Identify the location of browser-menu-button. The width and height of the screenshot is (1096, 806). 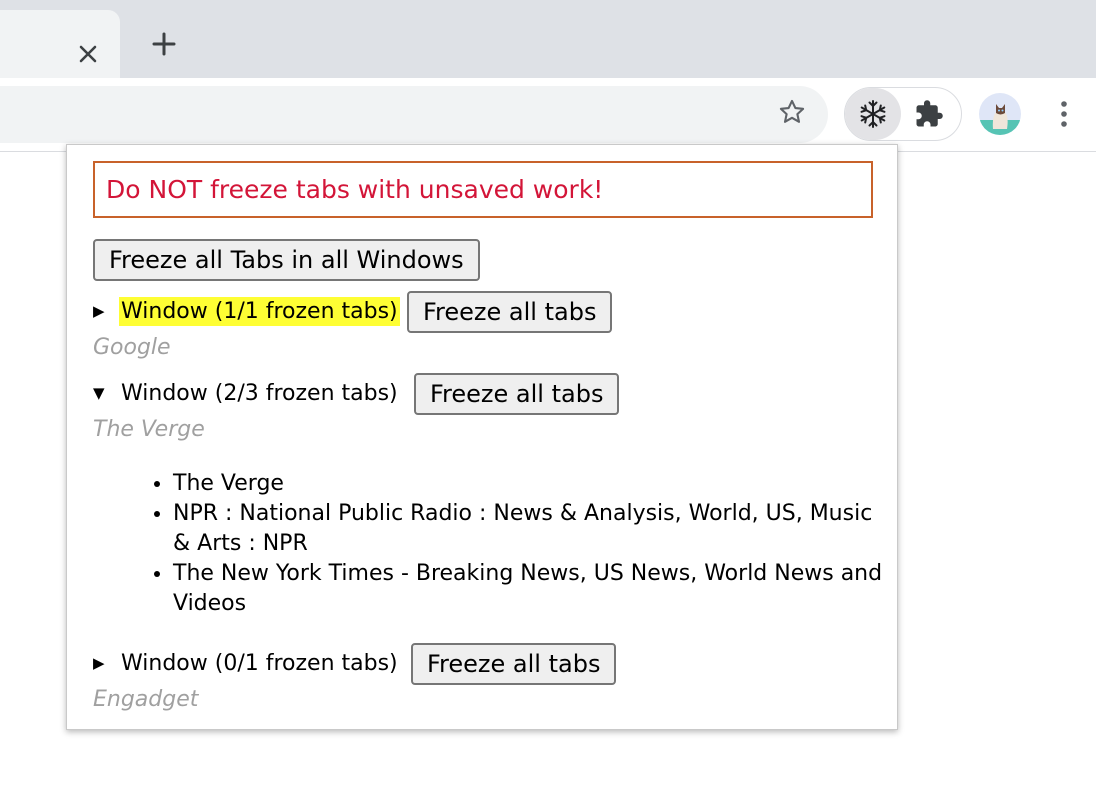
(1064, 114).